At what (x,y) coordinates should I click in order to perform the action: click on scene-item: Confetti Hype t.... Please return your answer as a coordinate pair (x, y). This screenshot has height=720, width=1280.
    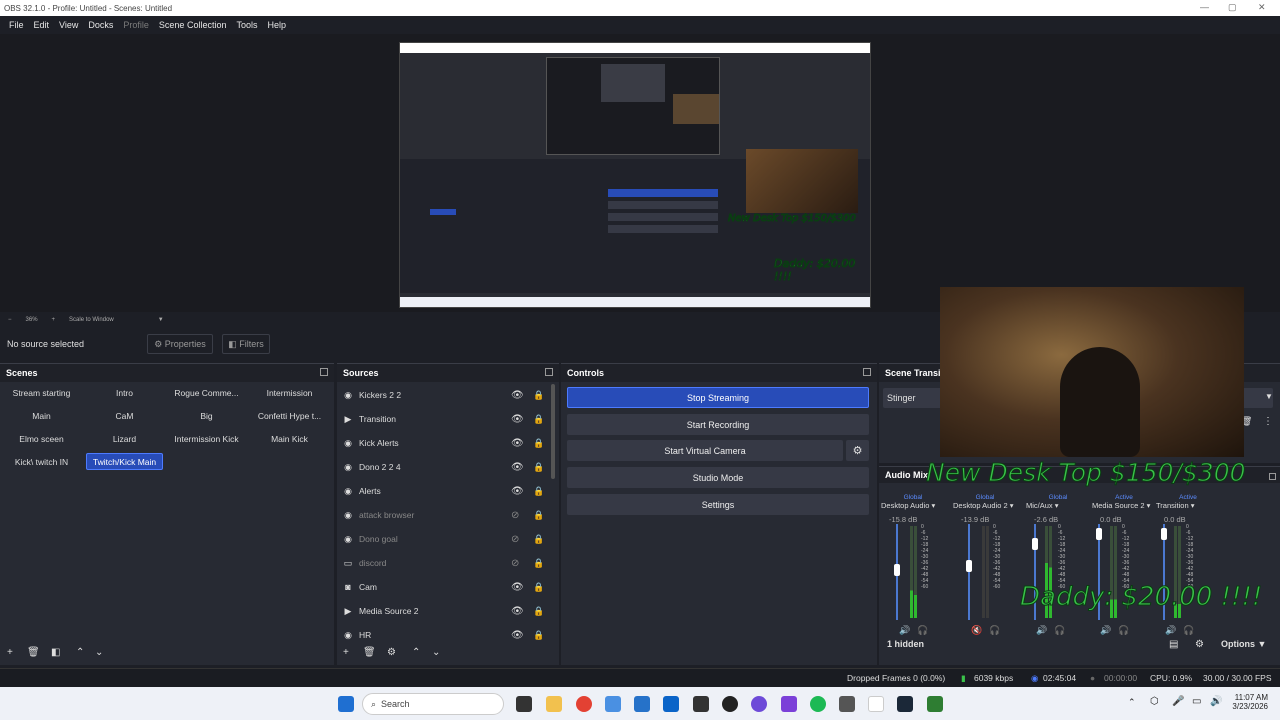
    Looking at the image, I should click on (289, 415).